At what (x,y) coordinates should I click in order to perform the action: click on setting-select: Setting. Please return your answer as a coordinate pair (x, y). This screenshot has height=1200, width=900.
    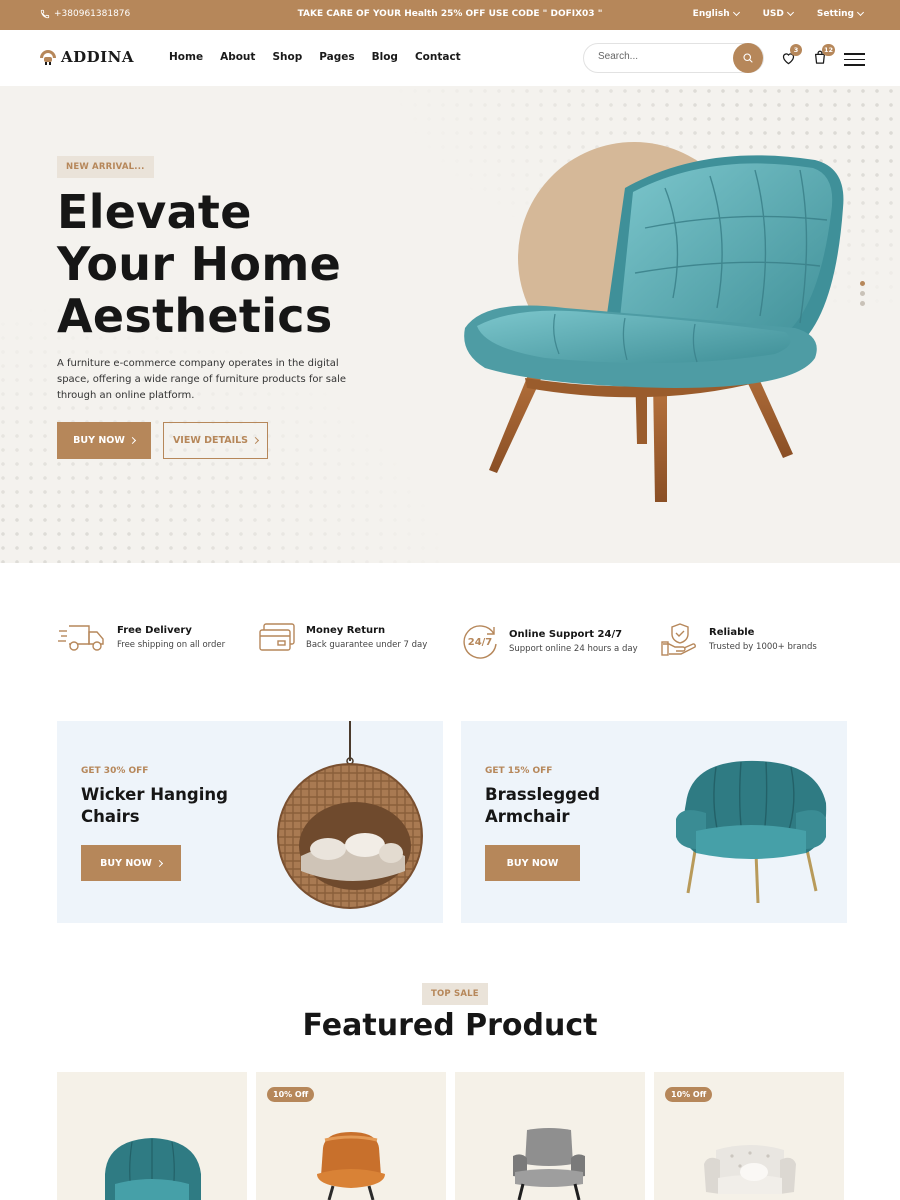
    Looking at the image, I should click on (841, 13).